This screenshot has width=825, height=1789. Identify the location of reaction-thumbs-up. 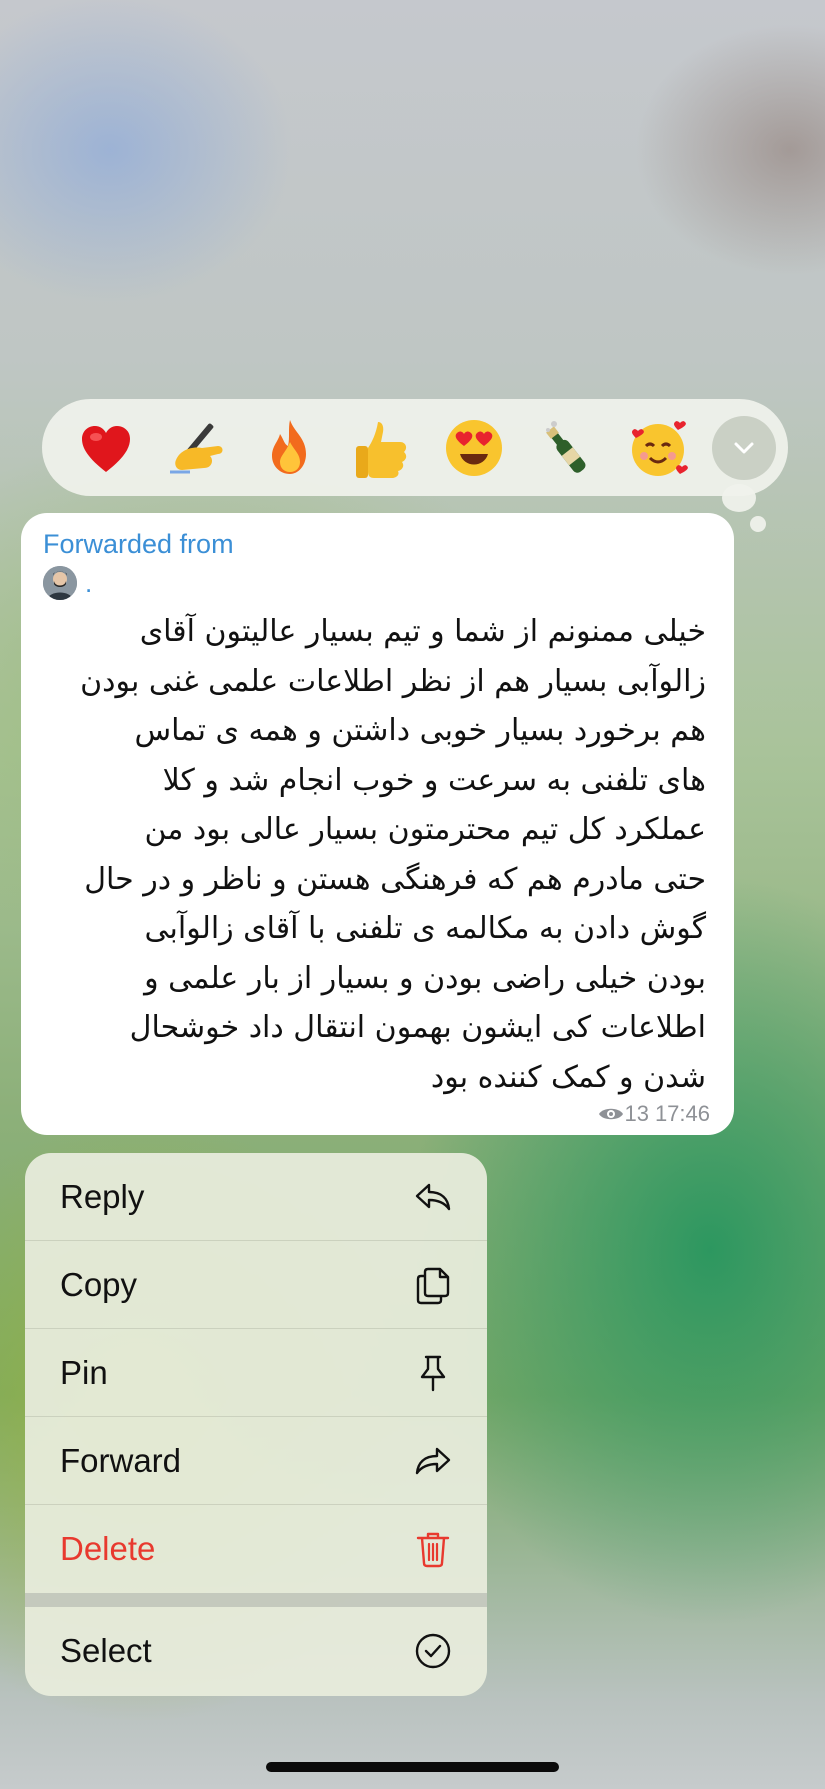
(382, 448).